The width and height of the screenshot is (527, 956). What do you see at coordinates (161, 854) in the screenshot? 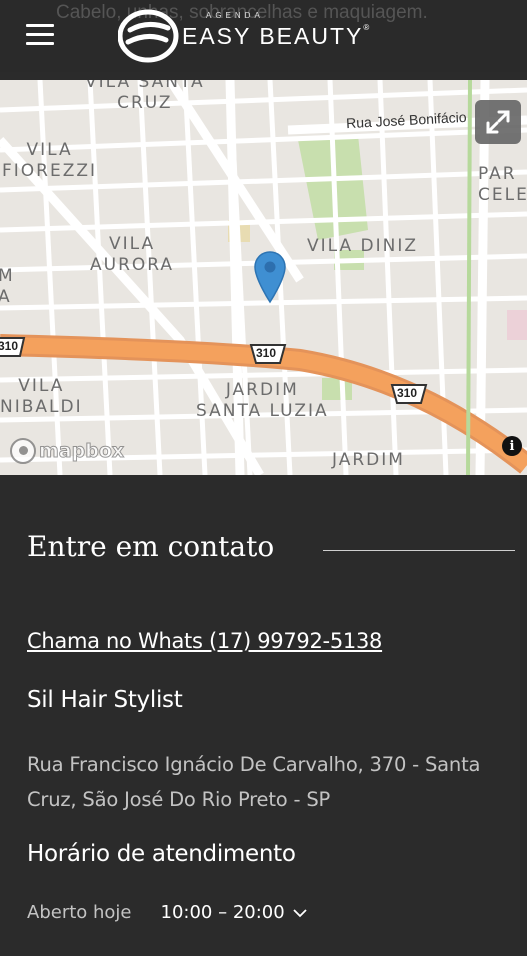
I see `hours-title: Horário de atendimento` at bounding box center [161, 854].